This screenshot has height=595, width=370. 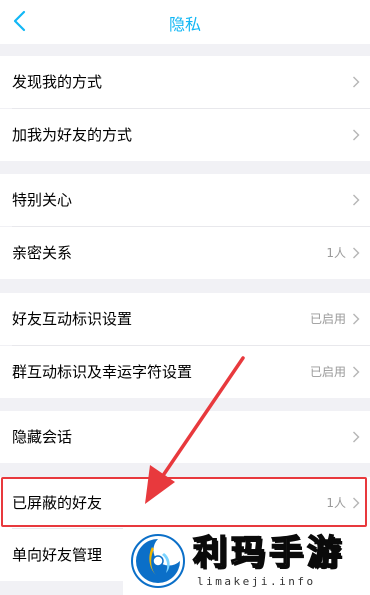 What do you see at coordinates (184, 502) in the screenshot?
I see `highlight-box` at bounding box center [184, 502].